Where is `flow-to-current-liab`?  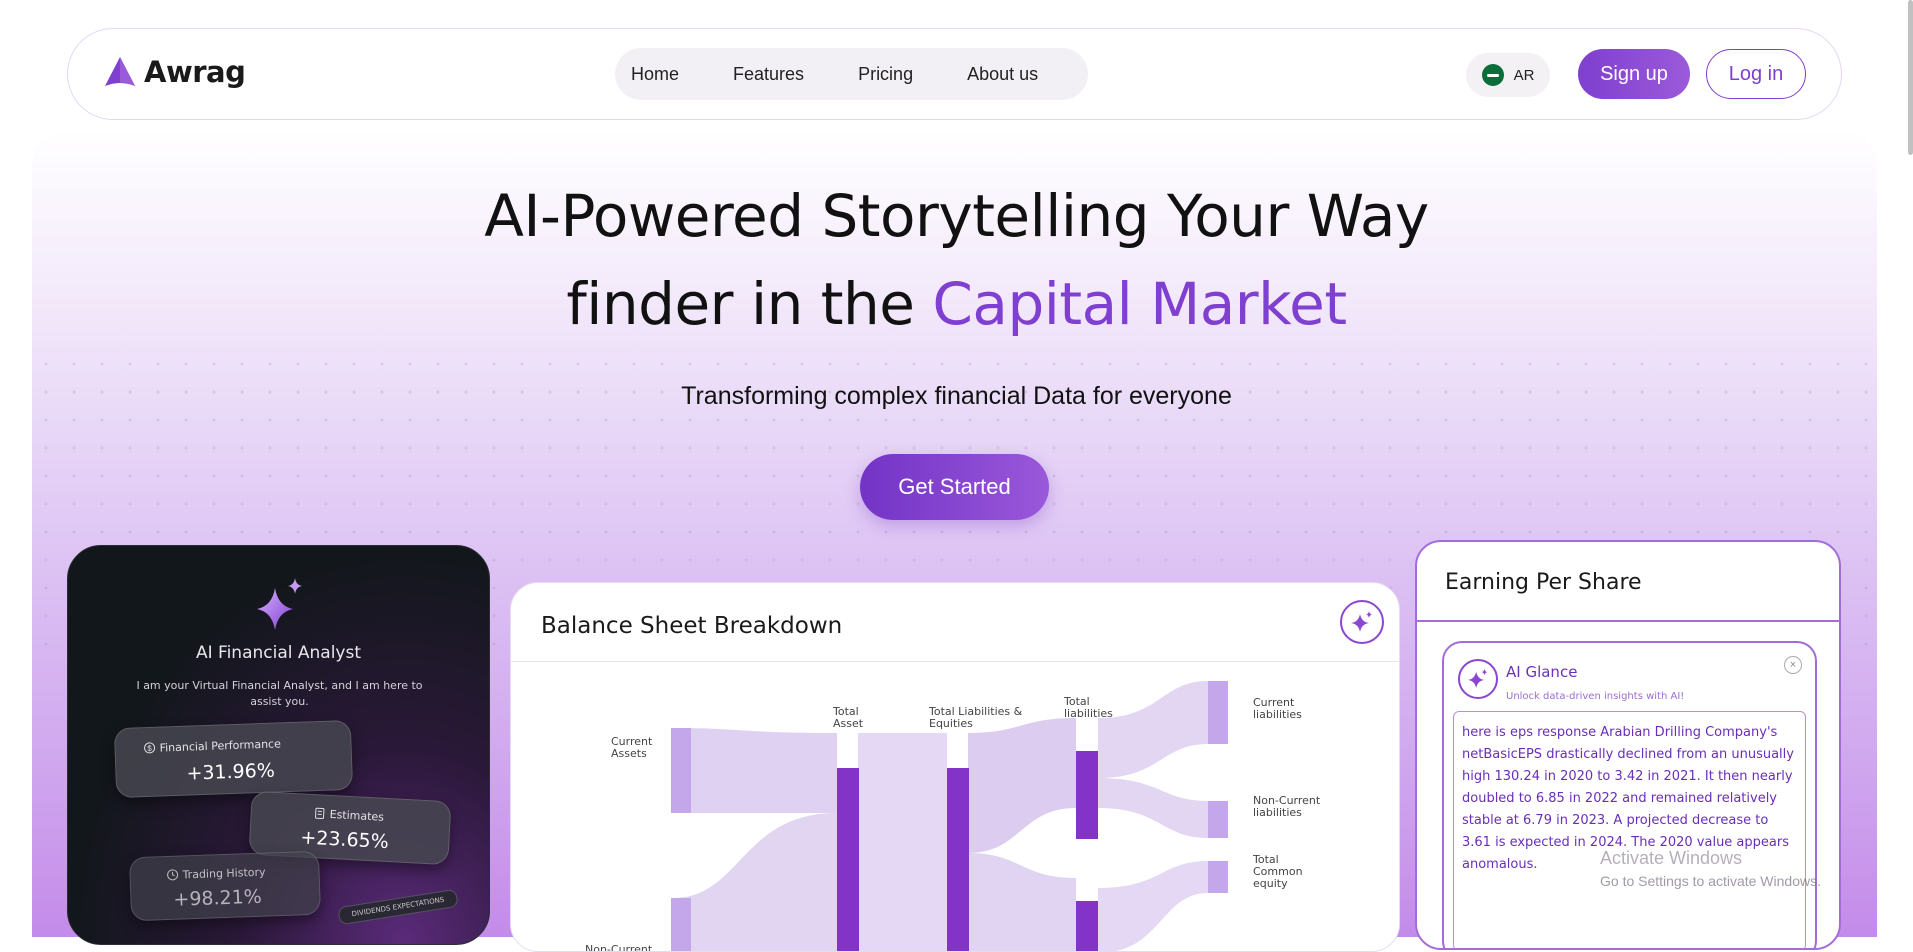
flow-to-current-liab is located at coordinates (1153, 729).